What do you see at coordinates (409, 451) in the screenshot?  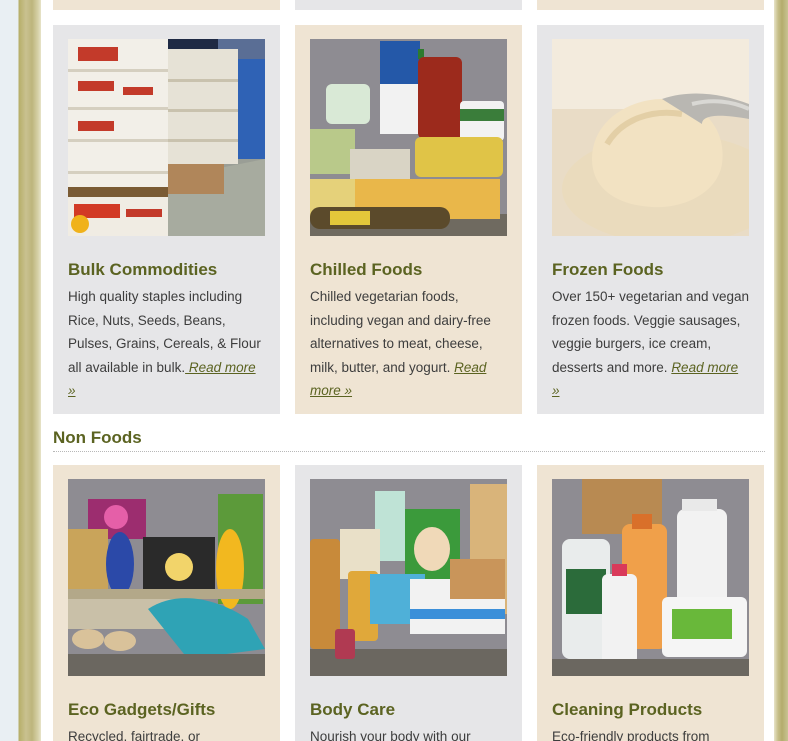 I see `section-divider` at bounding box center [409, 451].